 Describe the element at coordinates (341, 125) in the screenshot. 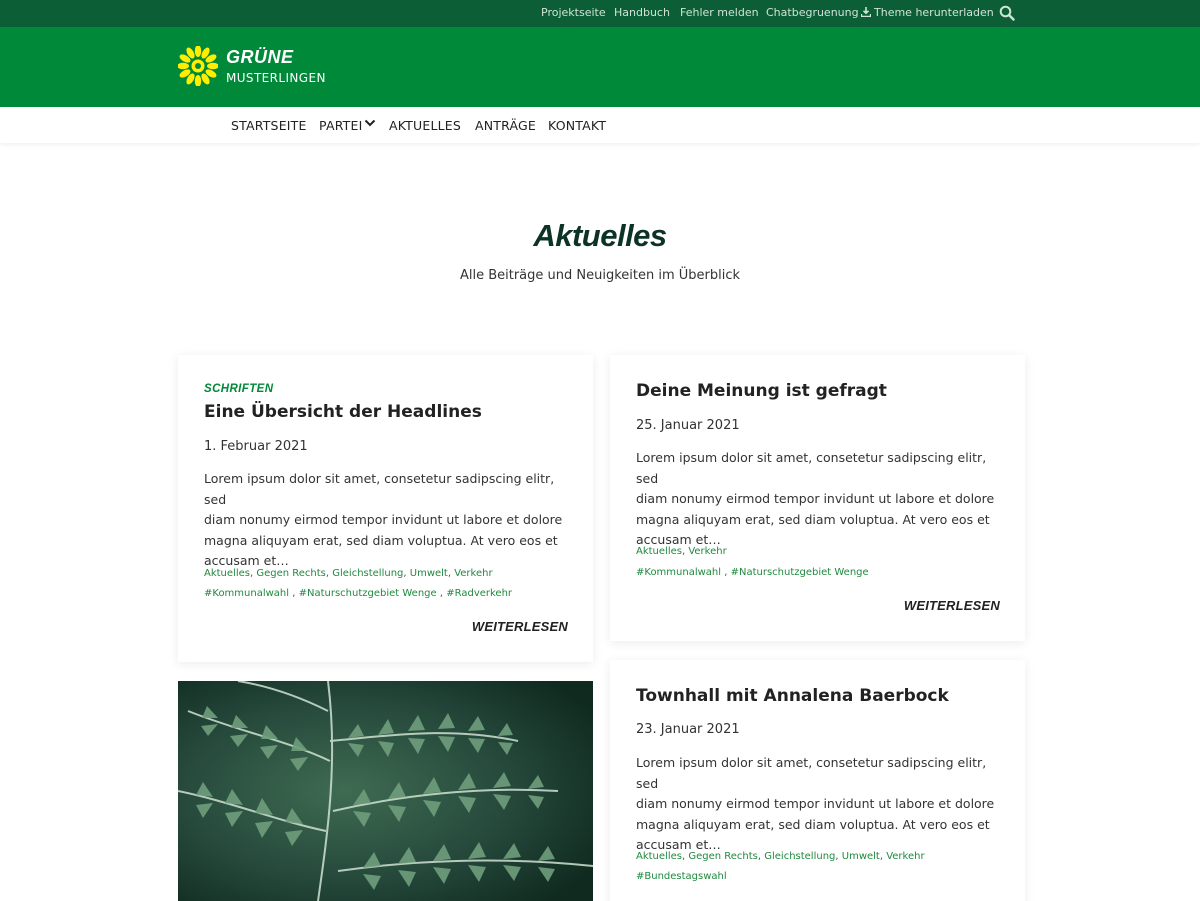

I see `nav-partei: PARTEI` at that location.